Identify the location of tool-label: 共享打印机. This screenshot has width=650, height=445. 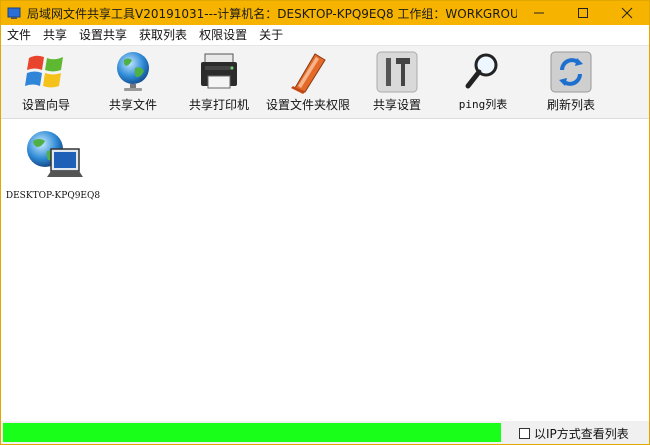
(218, 105).